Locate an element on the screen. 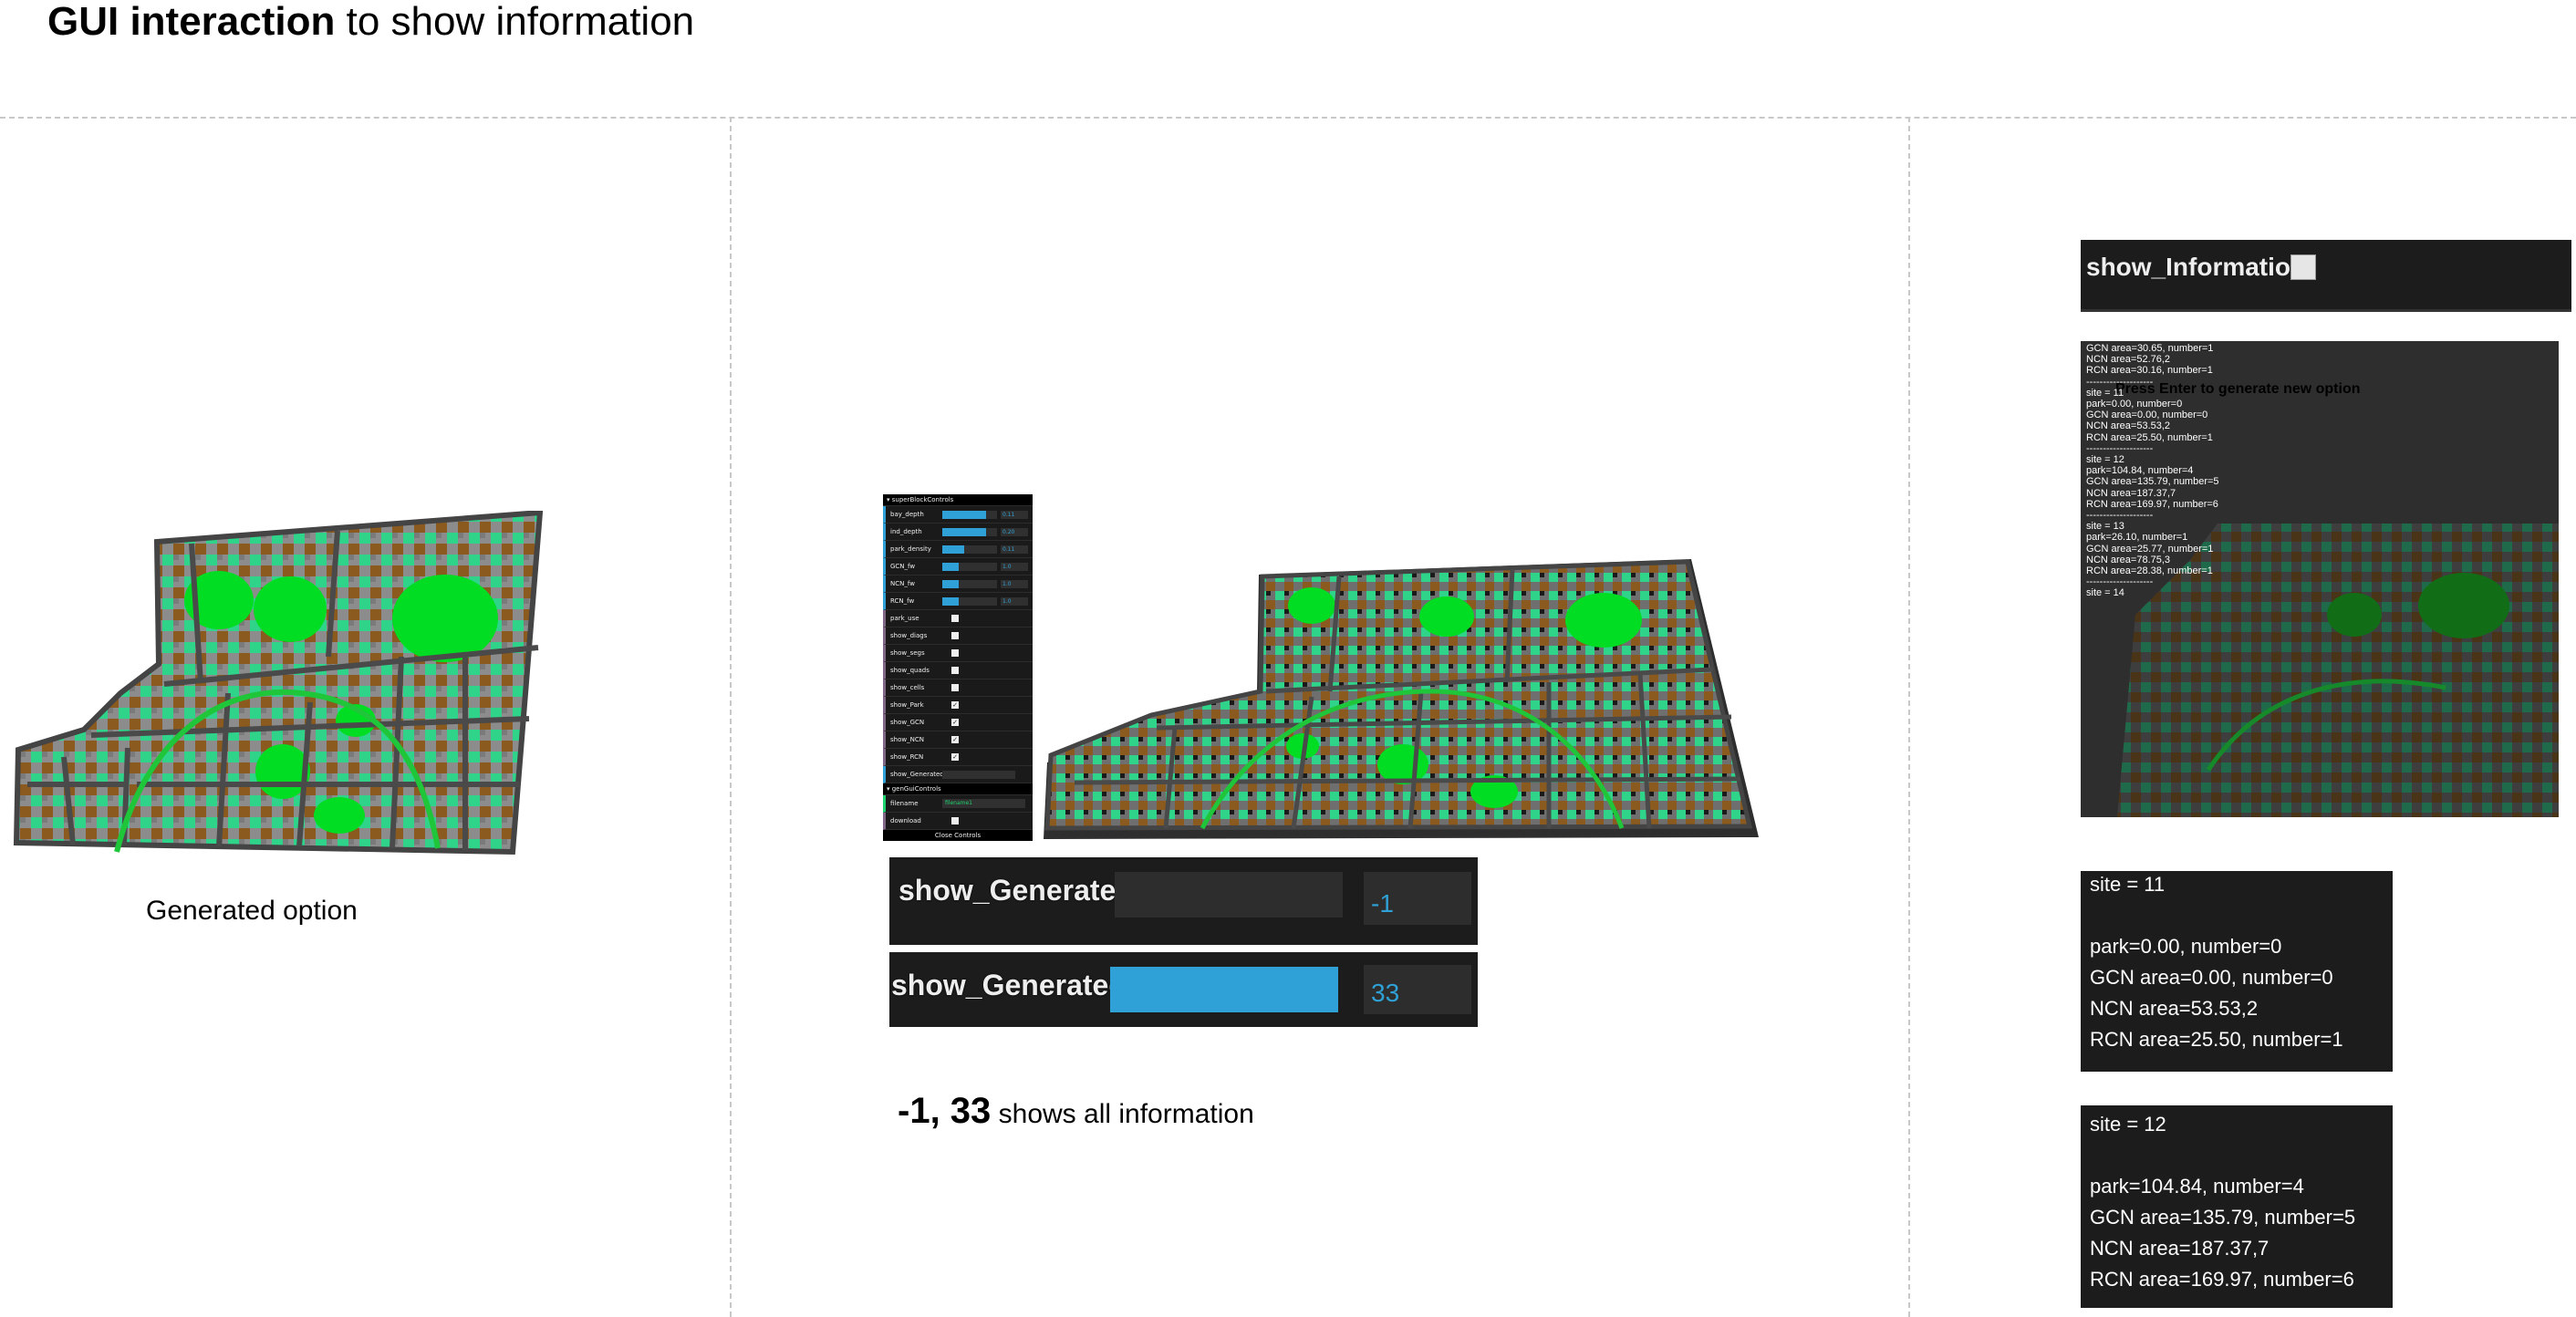 The height and width of the screenshot is (1317, 2576). gui-label: park_use is located at coordinates (904, 618).